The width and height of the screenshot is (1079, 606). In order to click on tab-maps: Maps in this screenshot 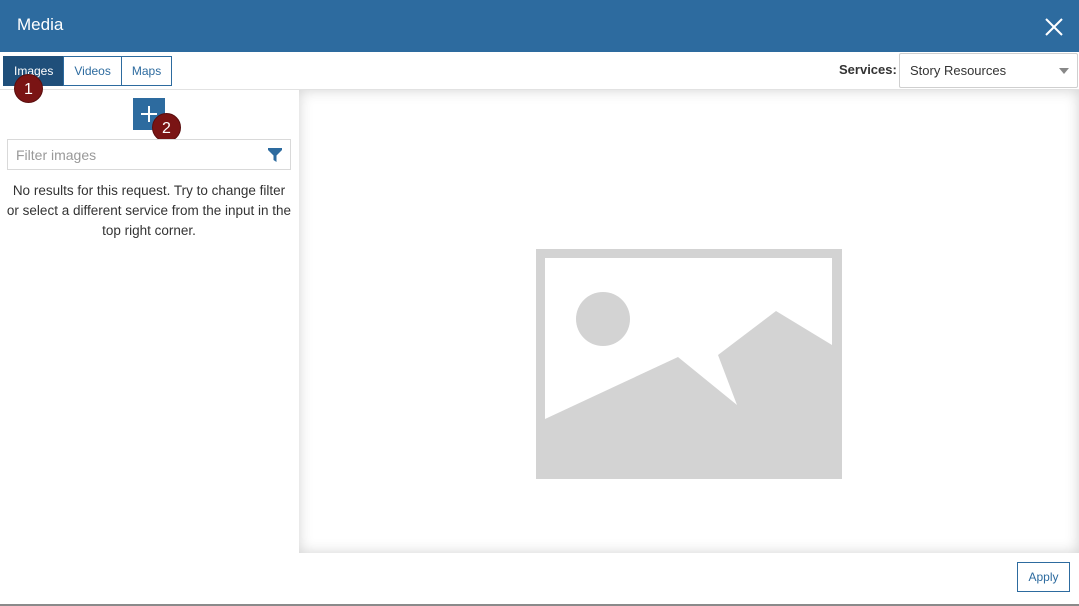, I will do `click(146, 71)`.